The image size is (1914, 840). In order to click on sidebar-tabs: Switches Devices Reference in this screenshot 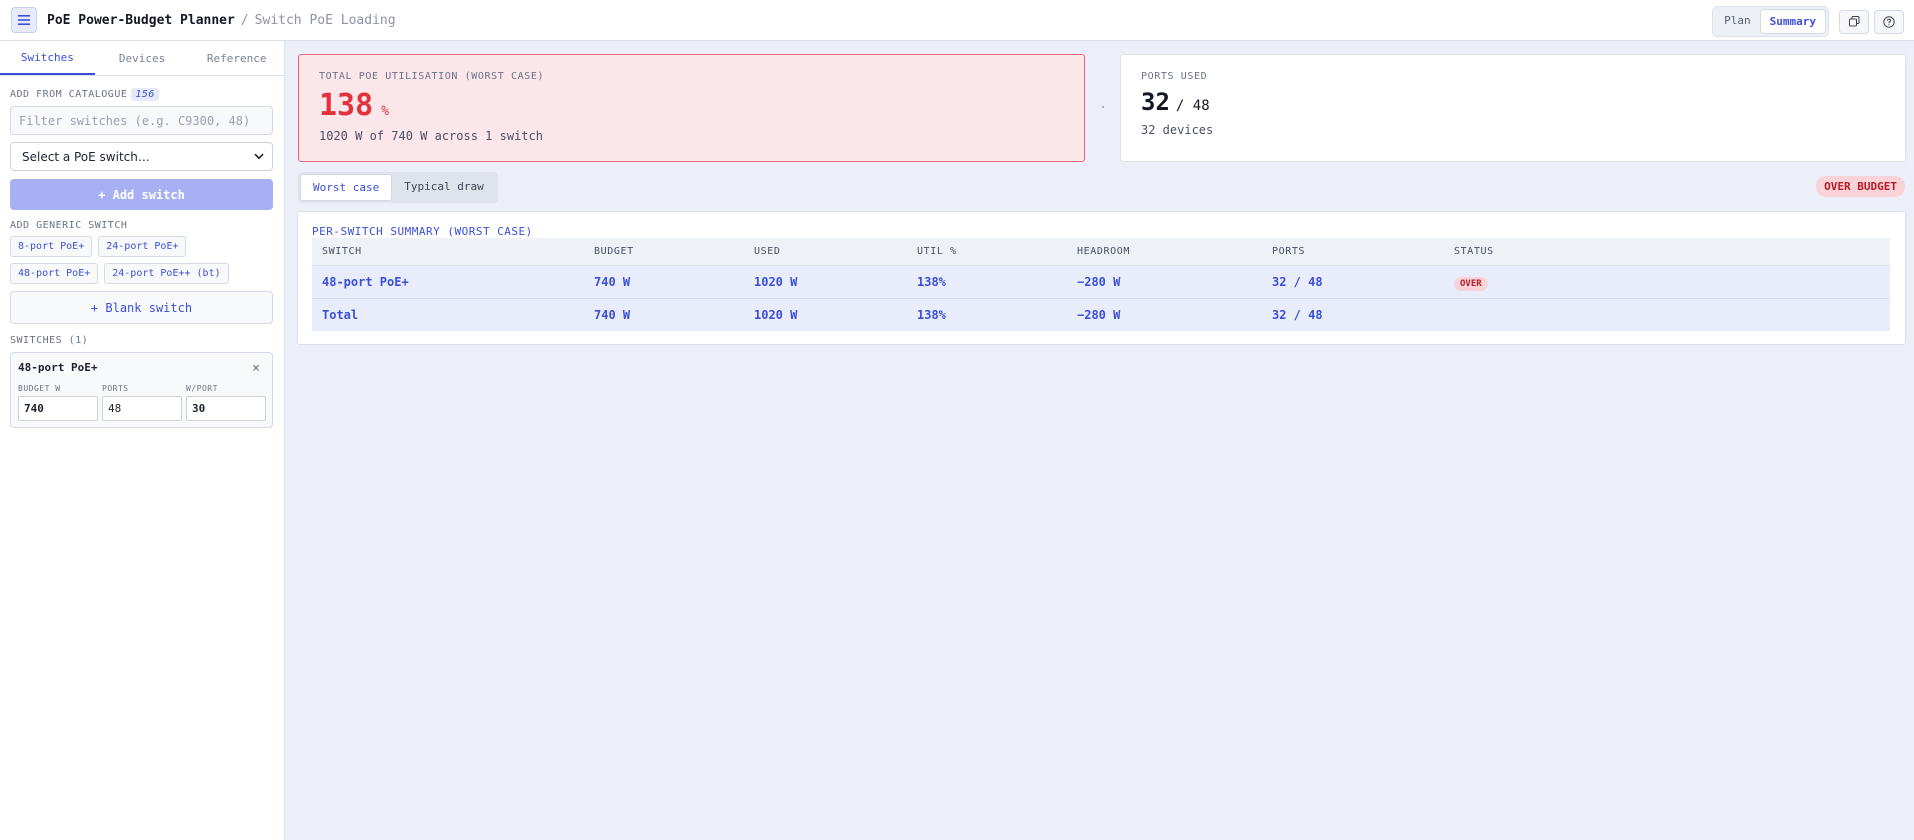, I will do `click(142, 58)`.